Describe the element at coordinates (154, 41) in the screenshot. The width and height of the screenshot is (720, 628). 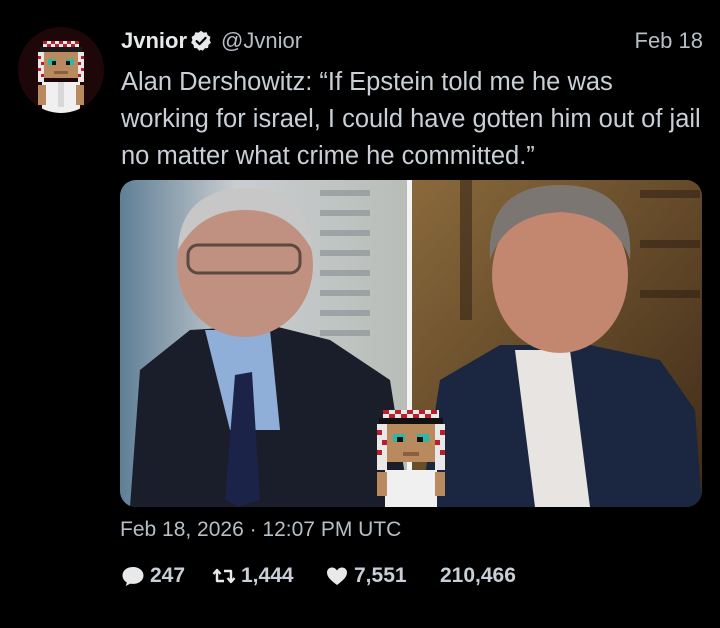
I see `author-display-name: Jvnior` at that location.